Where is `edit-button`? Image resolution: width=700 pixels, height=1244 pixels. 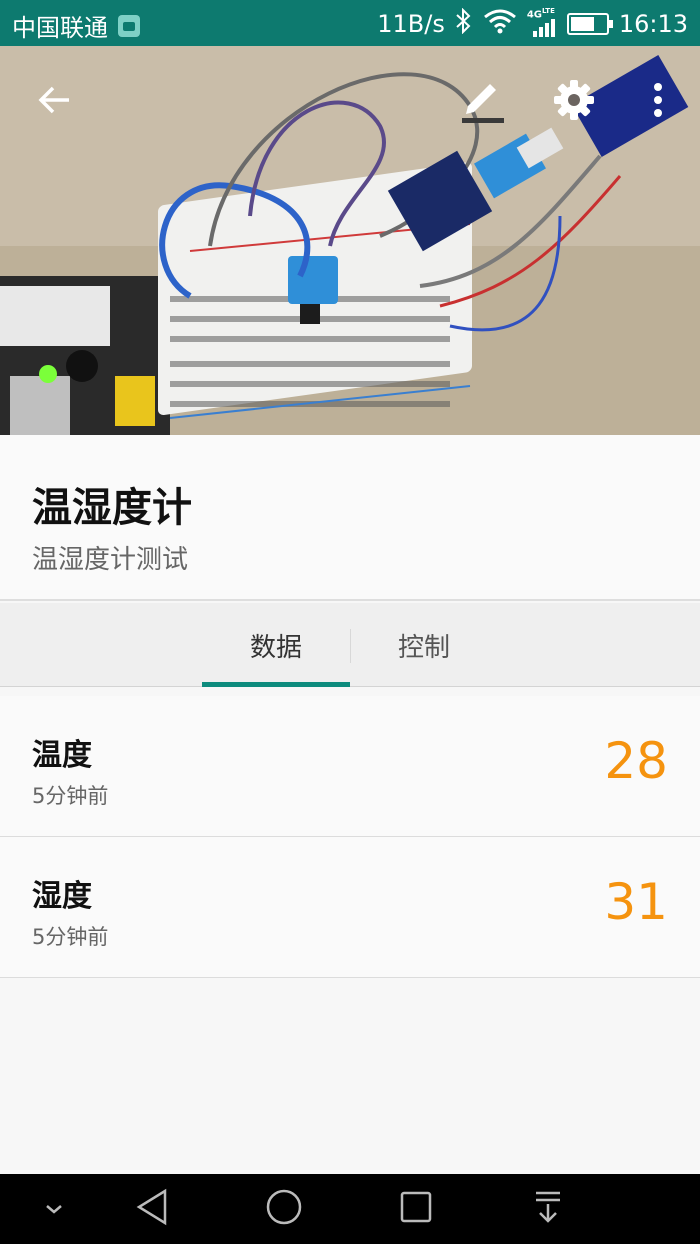
edit-button is located at coordinates (482, 102).